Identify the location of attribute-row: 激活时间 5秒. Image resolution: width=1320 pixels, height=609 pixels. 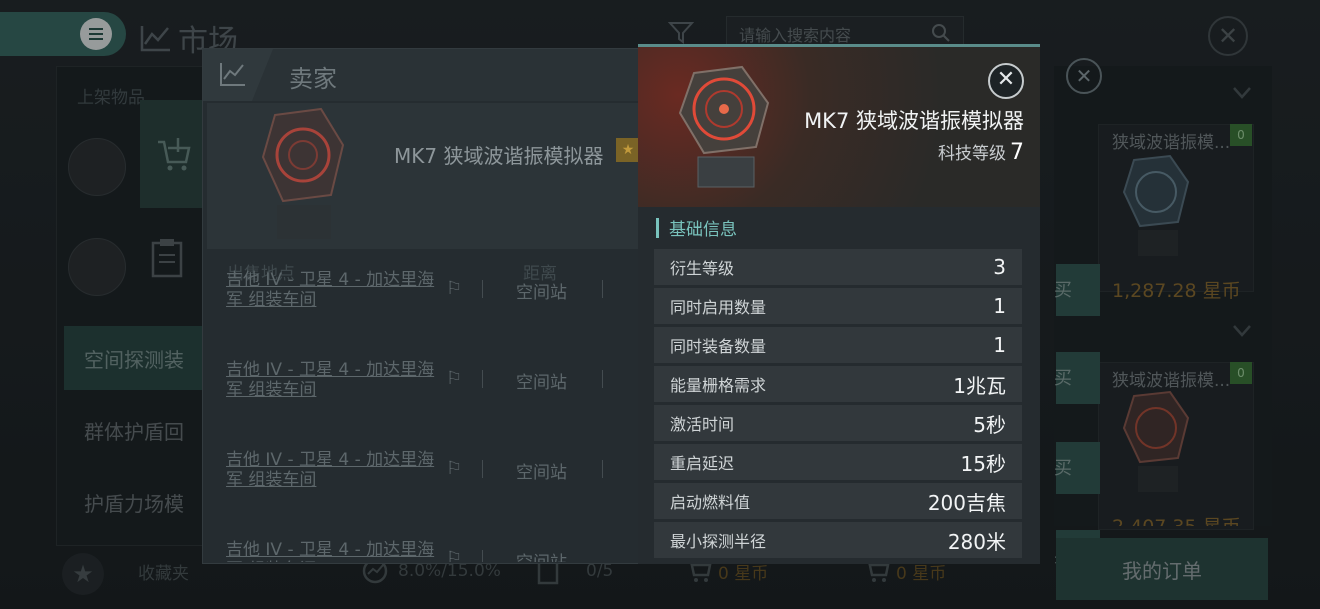
(838, 423).